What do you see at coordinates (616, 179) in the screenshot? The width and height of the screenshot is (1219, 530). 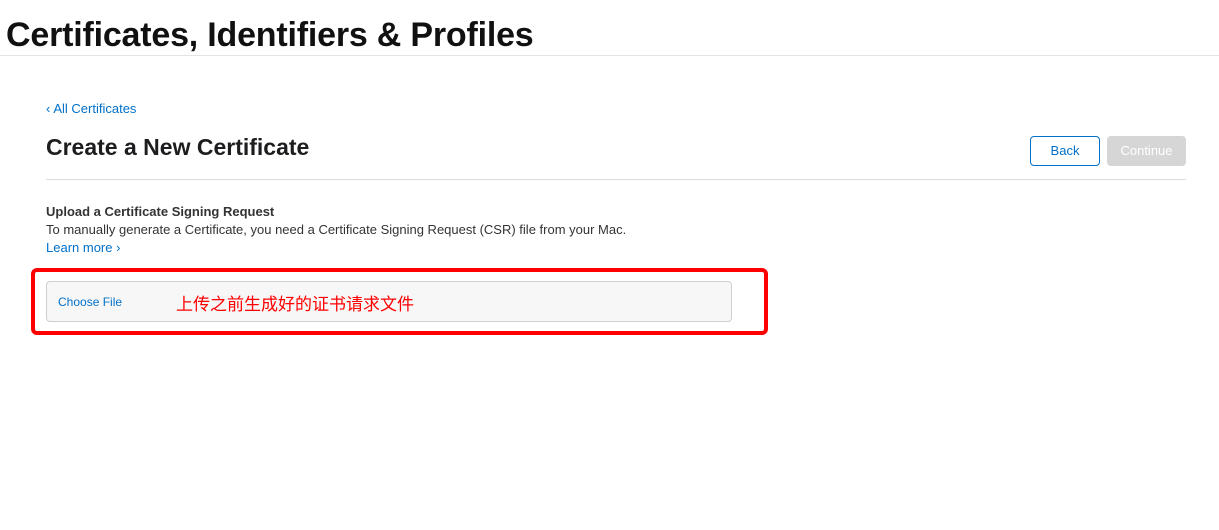 I see `section-divider` at bounding box center [616, 179].